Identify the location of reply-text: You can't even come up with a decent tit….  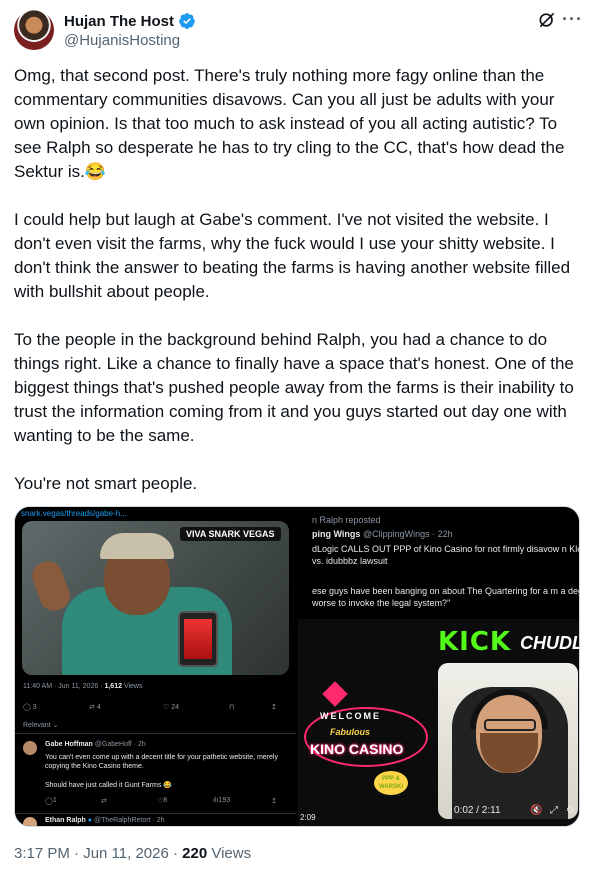
(161, 762).